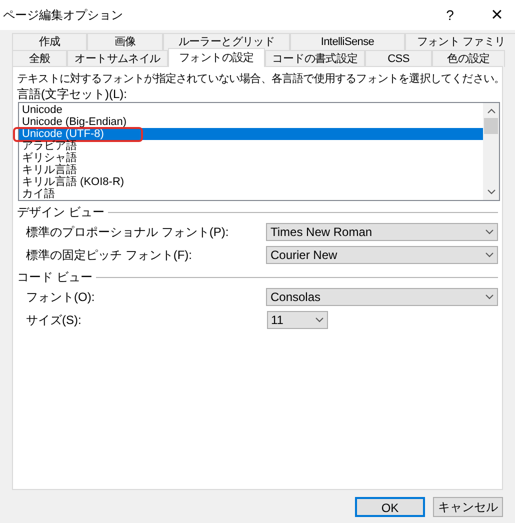 Image resolution: width=515 pixels, height=523 pixels. What do you see at coordinates (390, 507) in the screenshot?
I see `dialog-button: OK` at bounding box center [390, 507].